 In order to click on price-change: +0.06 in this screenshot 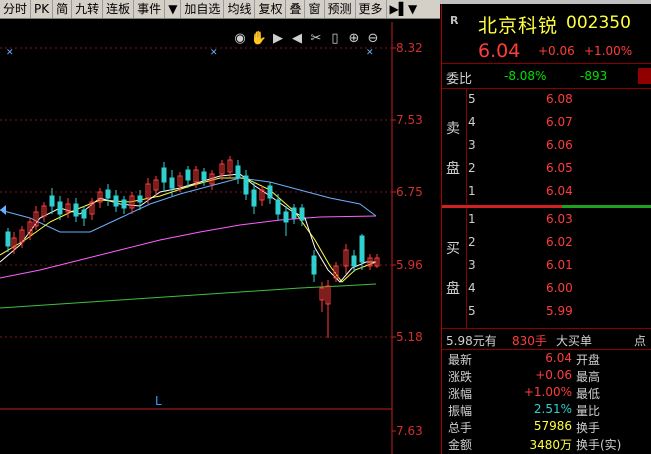, I will do `click(556, 51)`.